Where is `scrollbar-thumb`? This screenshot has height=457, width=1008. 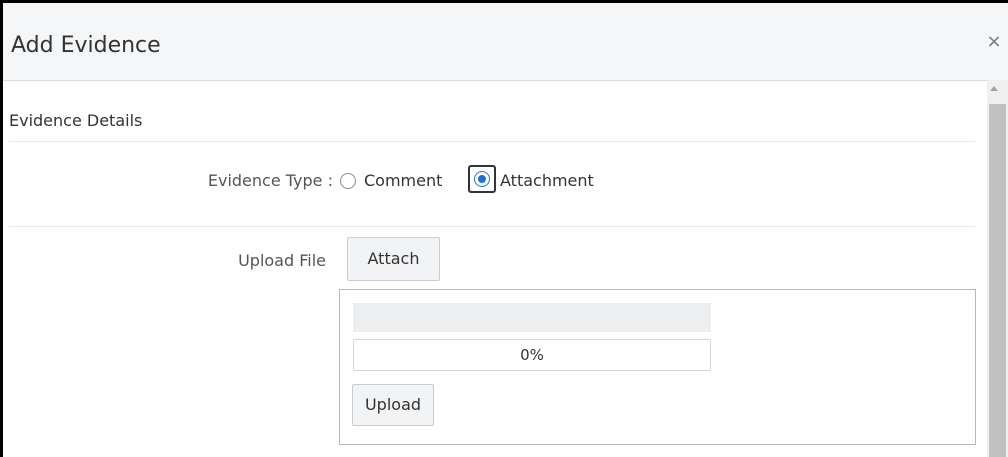 scrollbar-thumb is located at coordinates (997, 280).